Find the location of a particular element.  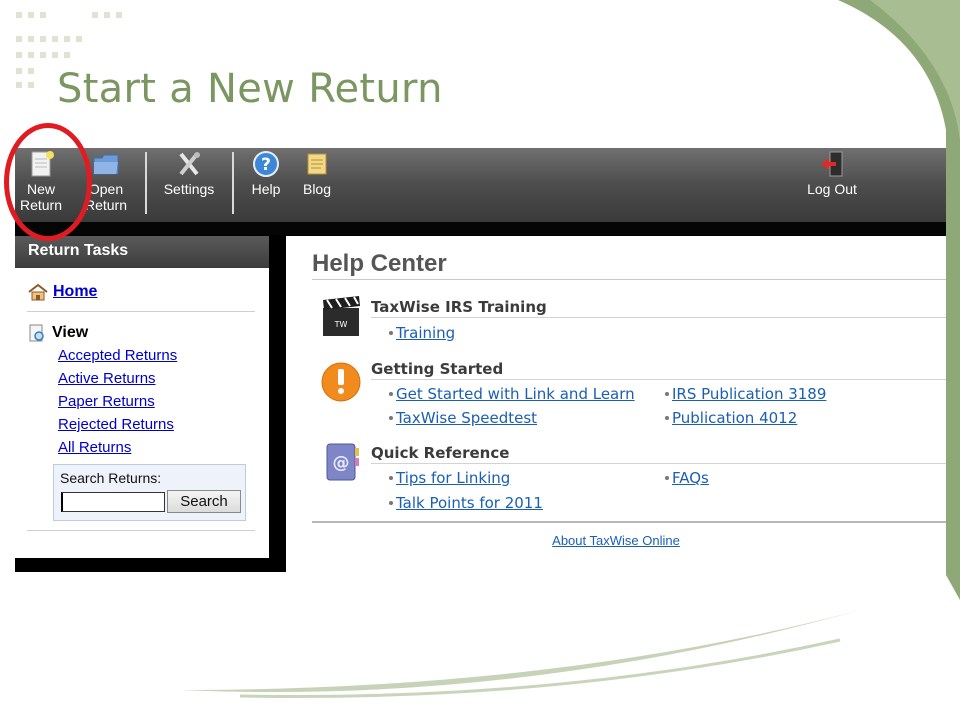

blog-button: Blog is located at coordinates (317, 183).